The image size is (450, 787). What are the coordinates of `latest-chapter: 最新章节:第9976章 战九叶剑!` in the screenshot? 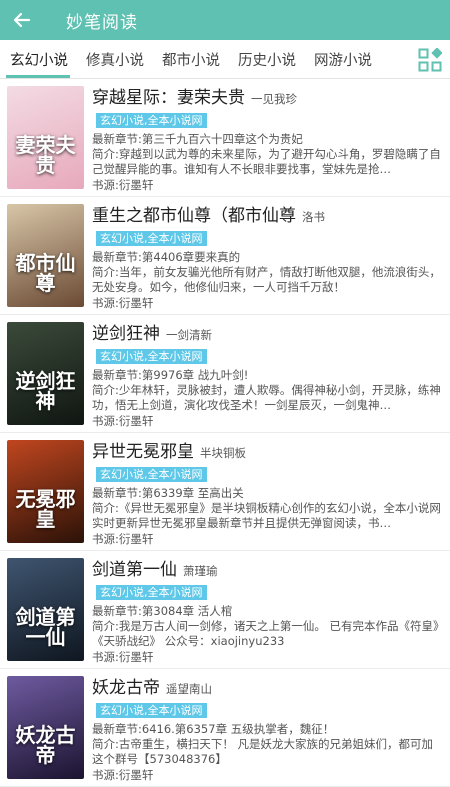 It's located at (170, 375).